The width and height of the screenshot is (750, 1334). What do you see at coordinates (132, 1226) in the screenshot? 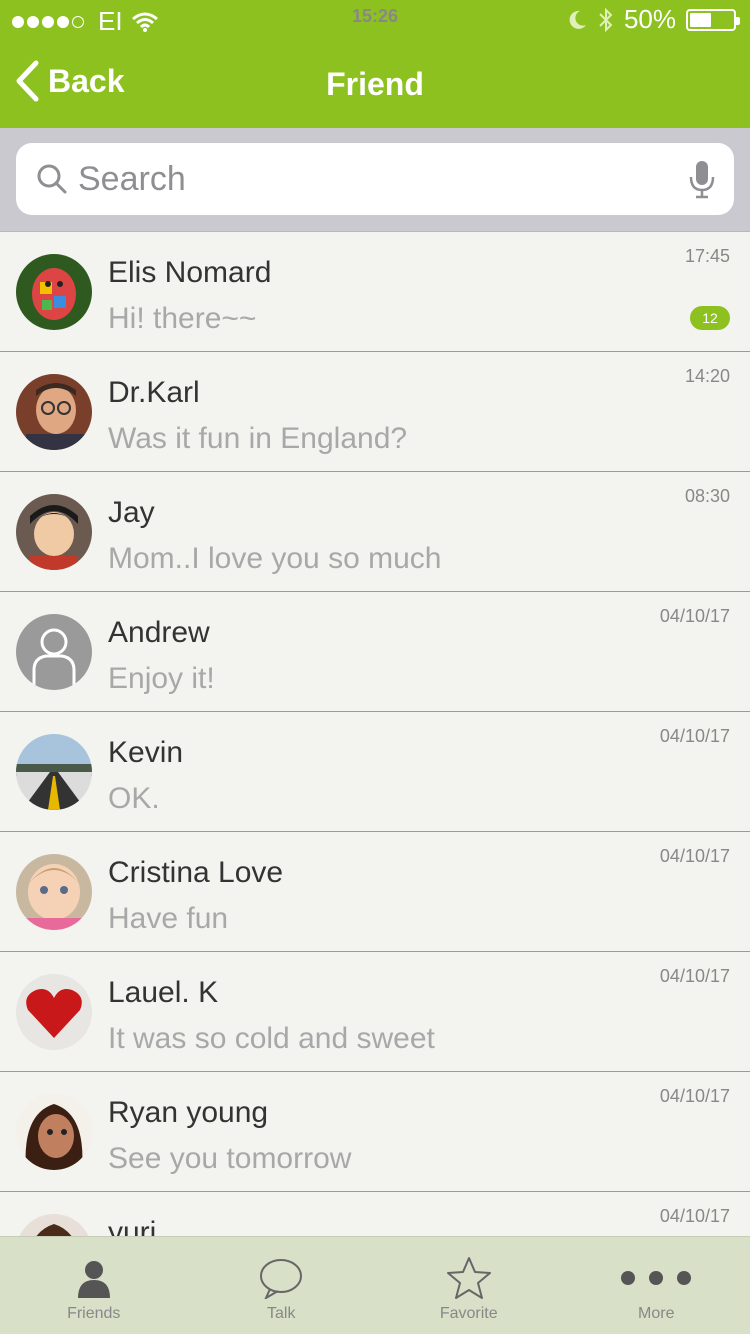
I see `contact-name: yuri` at bounding box center [132, 1226].